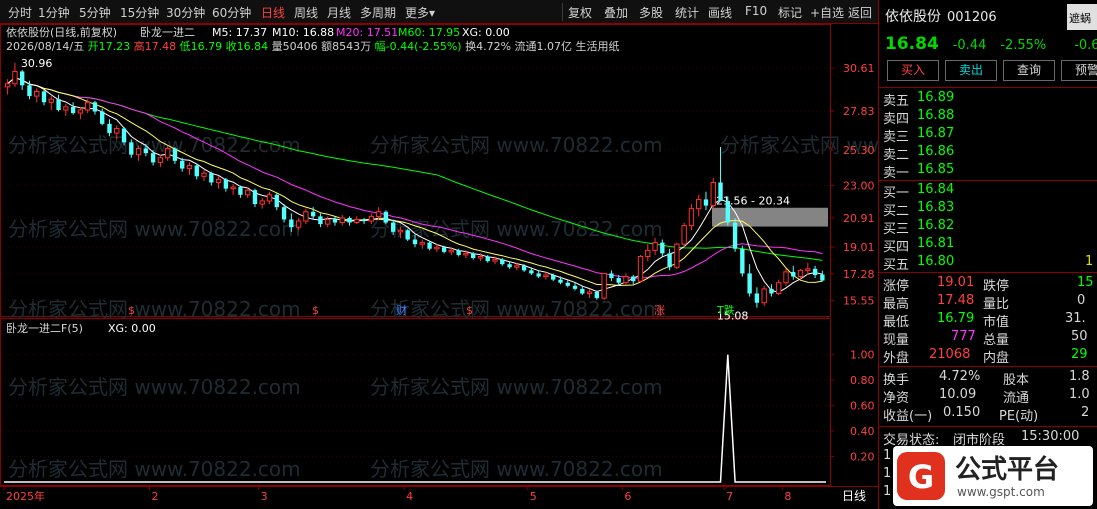 This screenshot has width=1097, height=509. What do you see at coordinates (1079, 70) in the screenshot?
I see `alert-button: 预警` at bounding box center [1079, 70].